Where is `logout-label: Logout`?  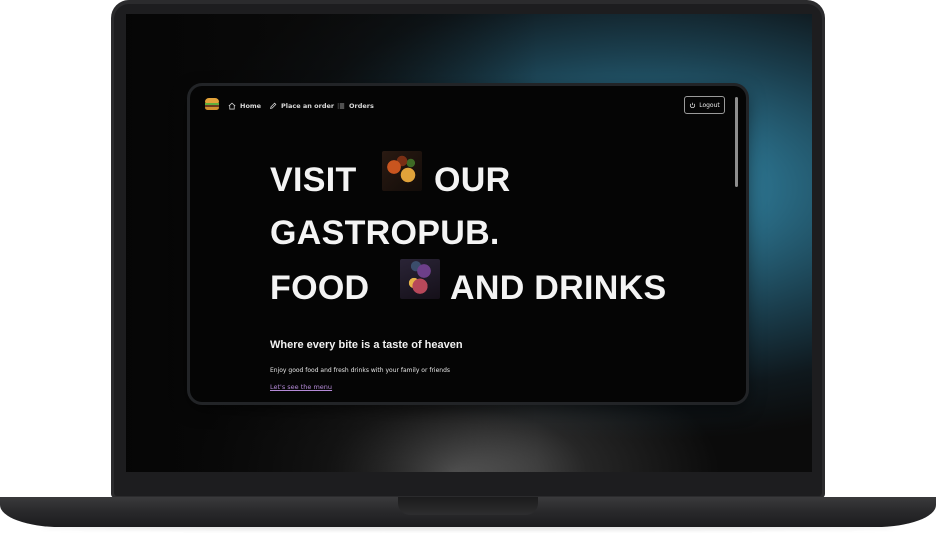 logout-label: Logout is located at coordinates (709, 105).